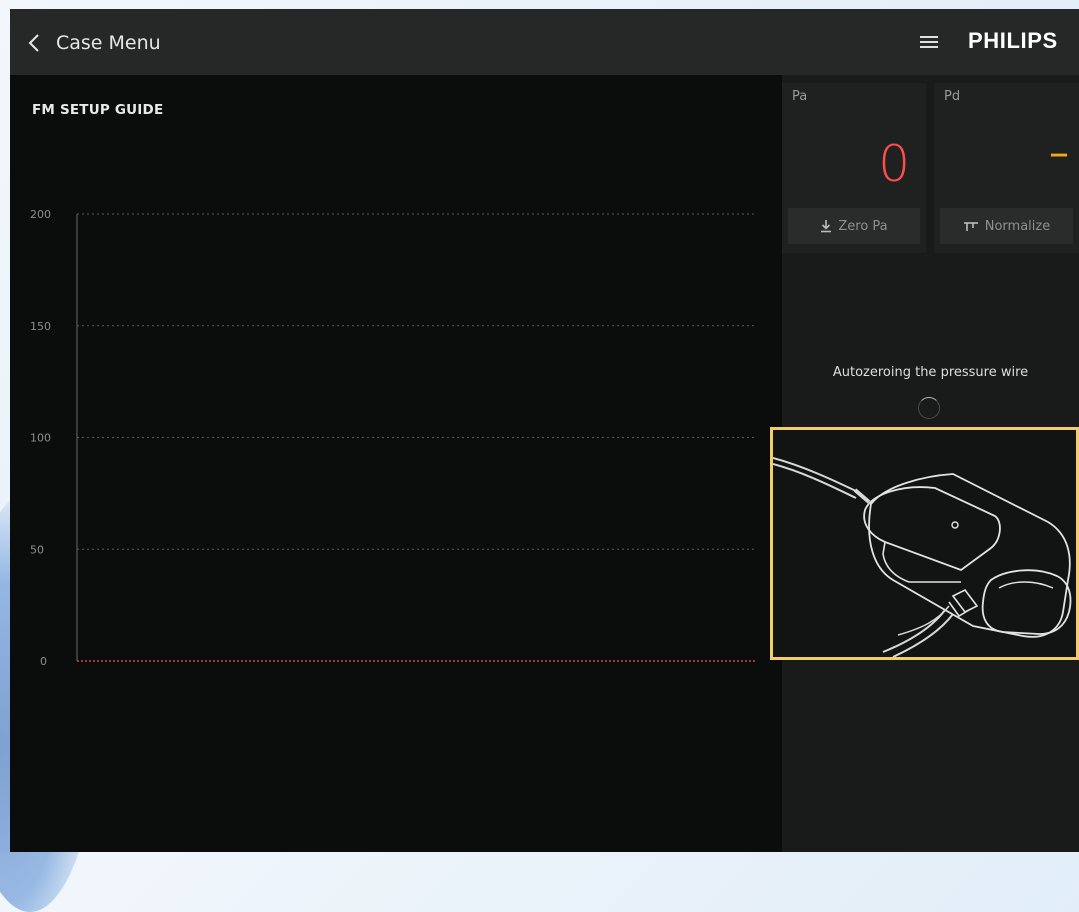 This screenshot has width=1079, height=912. What do you see at coordinates (108, 43) in the screenshot?
I see `back-label: Case Menu` at bounding box center [108, 43].